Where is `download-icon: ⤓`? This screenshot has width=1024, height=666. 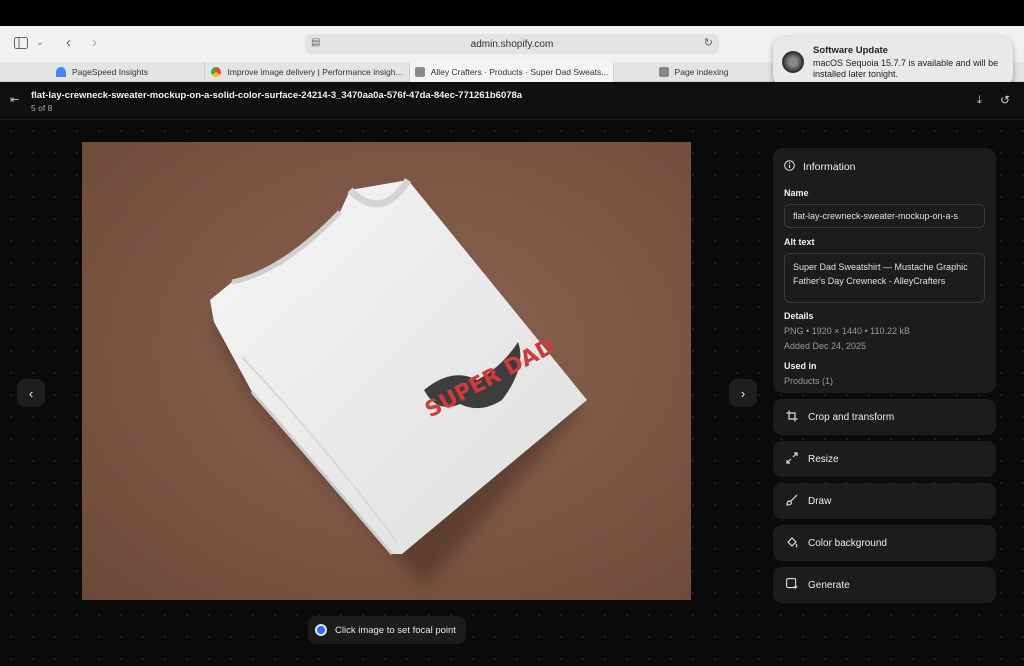 download-icon: ⤓ is located at coordinates (979, 100).